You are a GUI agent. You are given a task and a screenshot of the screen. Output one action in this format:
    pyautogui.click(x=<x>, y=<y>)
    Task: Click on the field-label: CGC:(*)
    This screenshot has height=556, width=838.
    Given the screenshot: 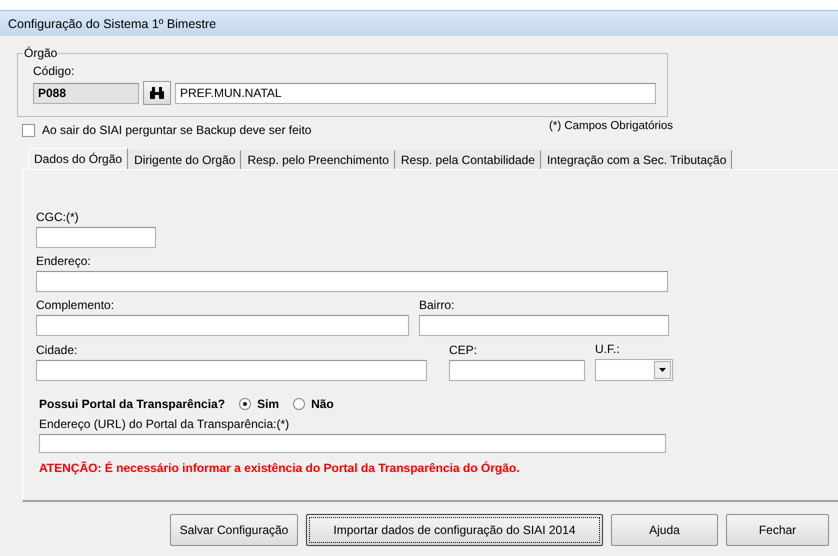 What is the action you would take?
    pyautogui.click(x=58, y=217)
    